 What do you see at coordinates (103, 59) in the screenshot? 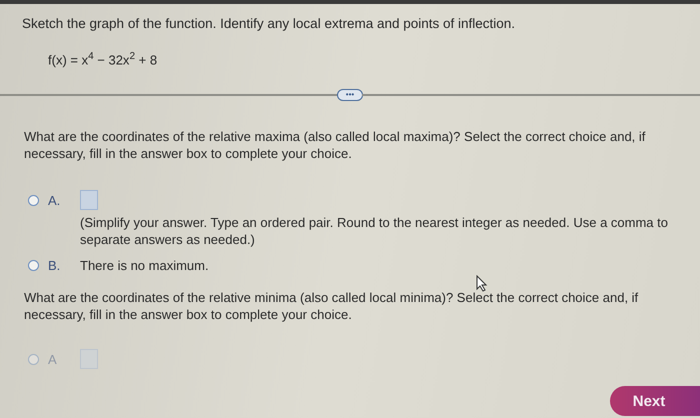
I see `function-formula: f(x) = x$^{4}$ − 32x$^{2}$ + 8` at bounding box center [103, 59].